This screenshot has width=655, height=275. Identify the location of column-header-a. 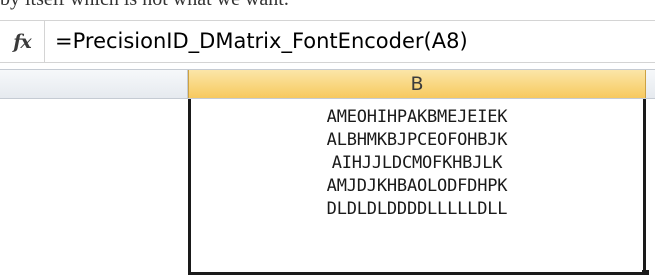
(94, 84).